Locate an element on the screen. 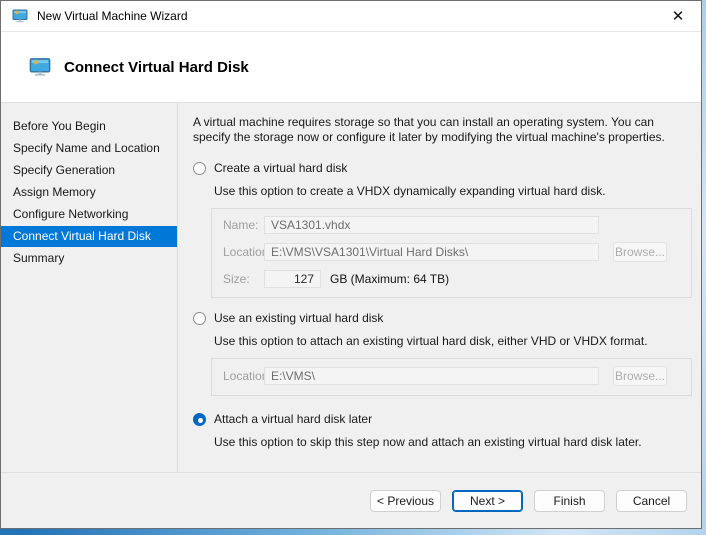 The width and height of the screenshot is (706, 535). next-button: Next > is located at coordinates (487, 500).